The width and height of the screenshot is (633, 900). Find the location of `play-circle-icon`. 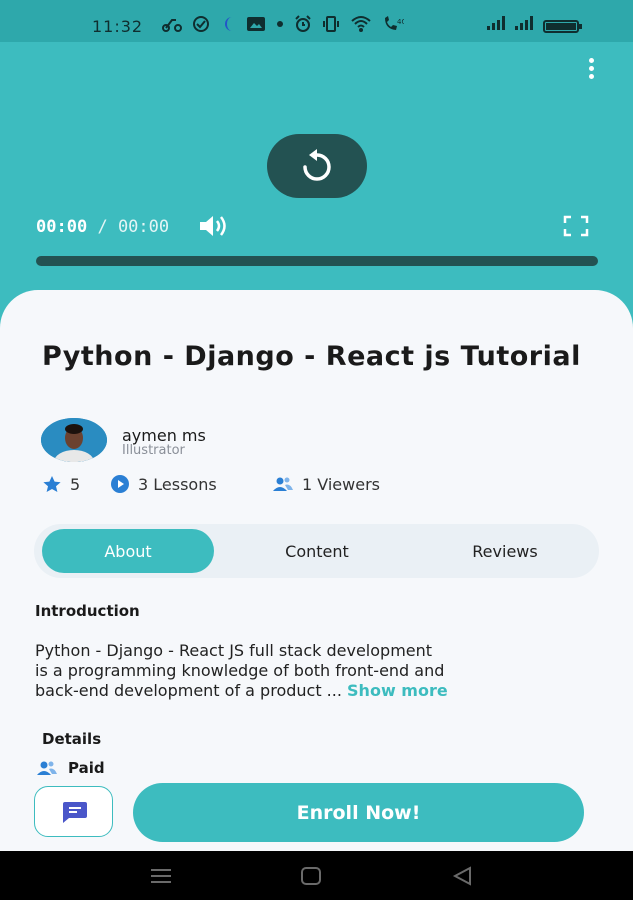

play-circle-icon is located at coordinates (120, 484).